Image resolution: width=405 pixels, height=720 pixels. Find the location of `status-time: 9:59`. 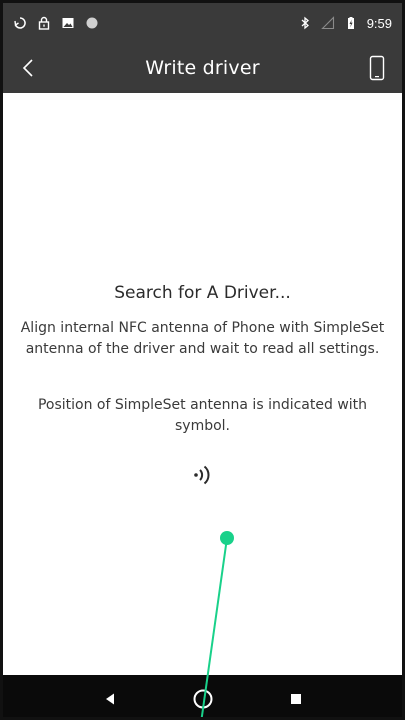

status-time: 9:59 is located at coordinates (379, 23).